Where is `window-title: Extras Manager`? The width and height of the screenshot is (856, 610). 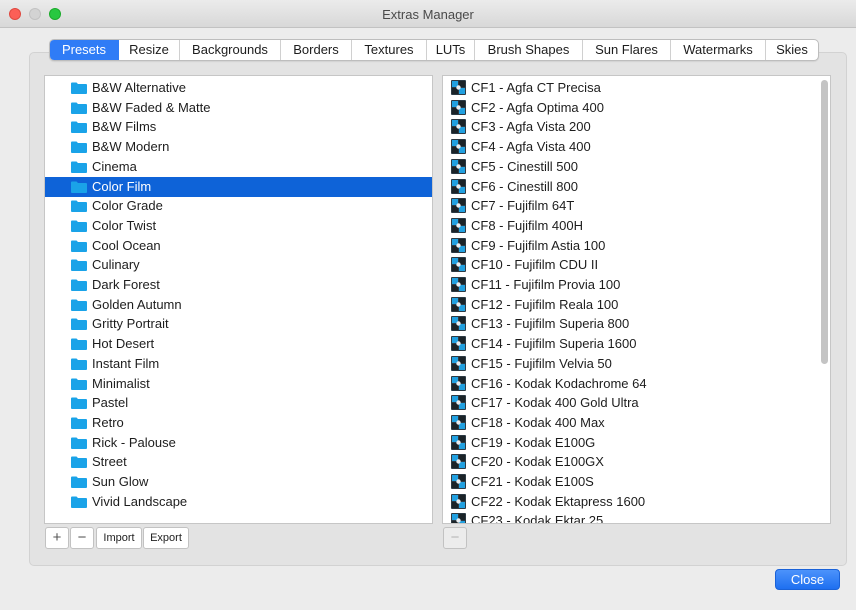
window-title: Extras Manager is located at coordinates (428, 14).